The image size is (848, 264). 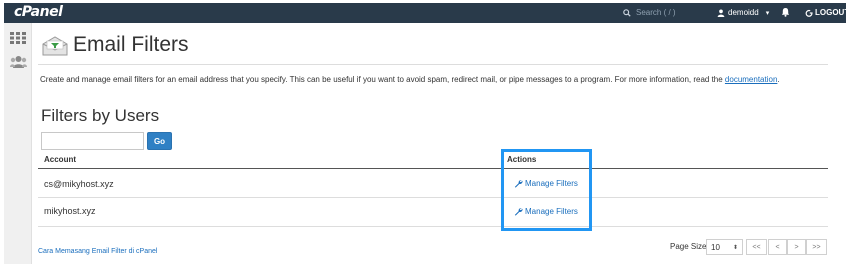 What do you see at coordinates (55, 47) in the screenshot?
I see `email-filters-icon` at bounding box center [55, 47].